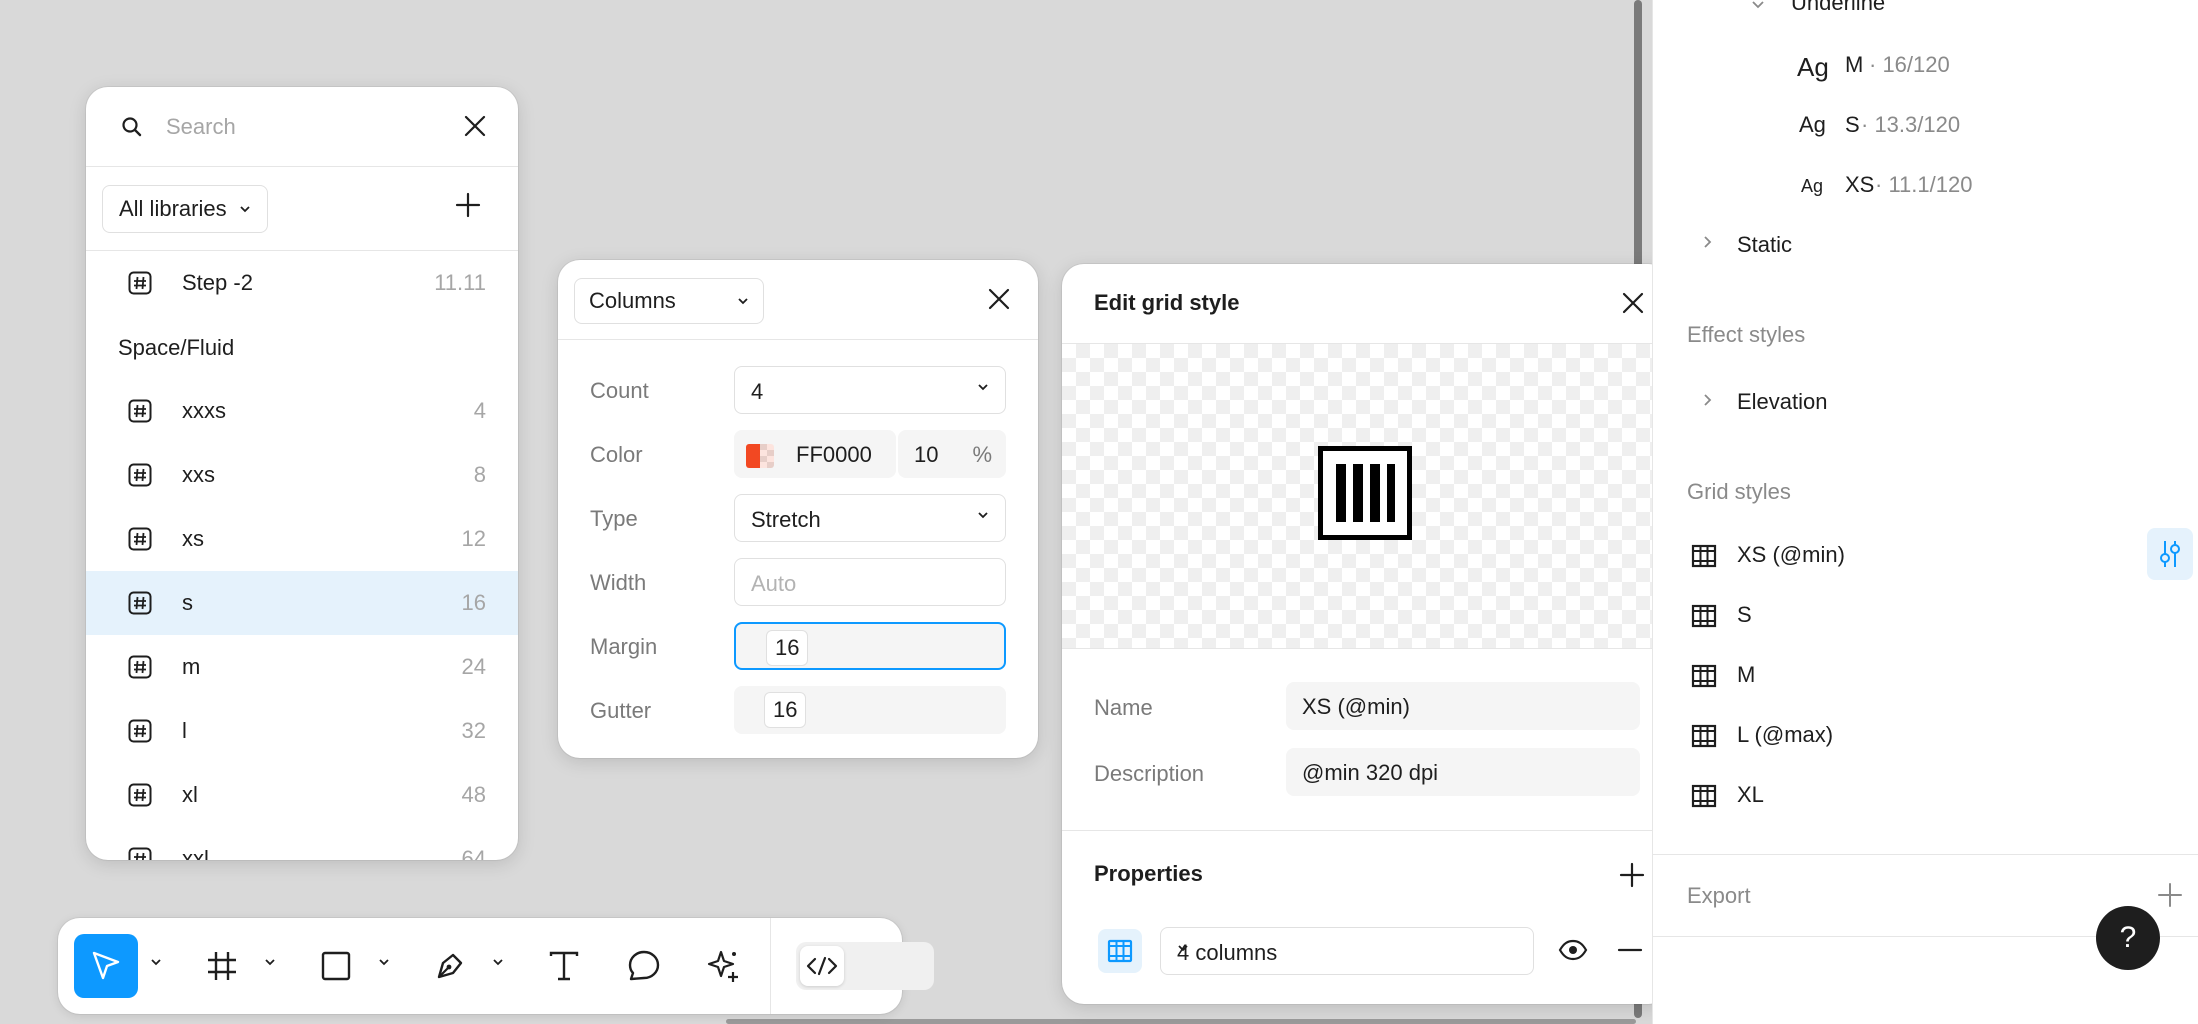 This screenshot has width=2198, height=1024. What do you see at coordinates (302, 603) in the screenshot?
I see `list-item: s 16` at bounding box center [302, 603].